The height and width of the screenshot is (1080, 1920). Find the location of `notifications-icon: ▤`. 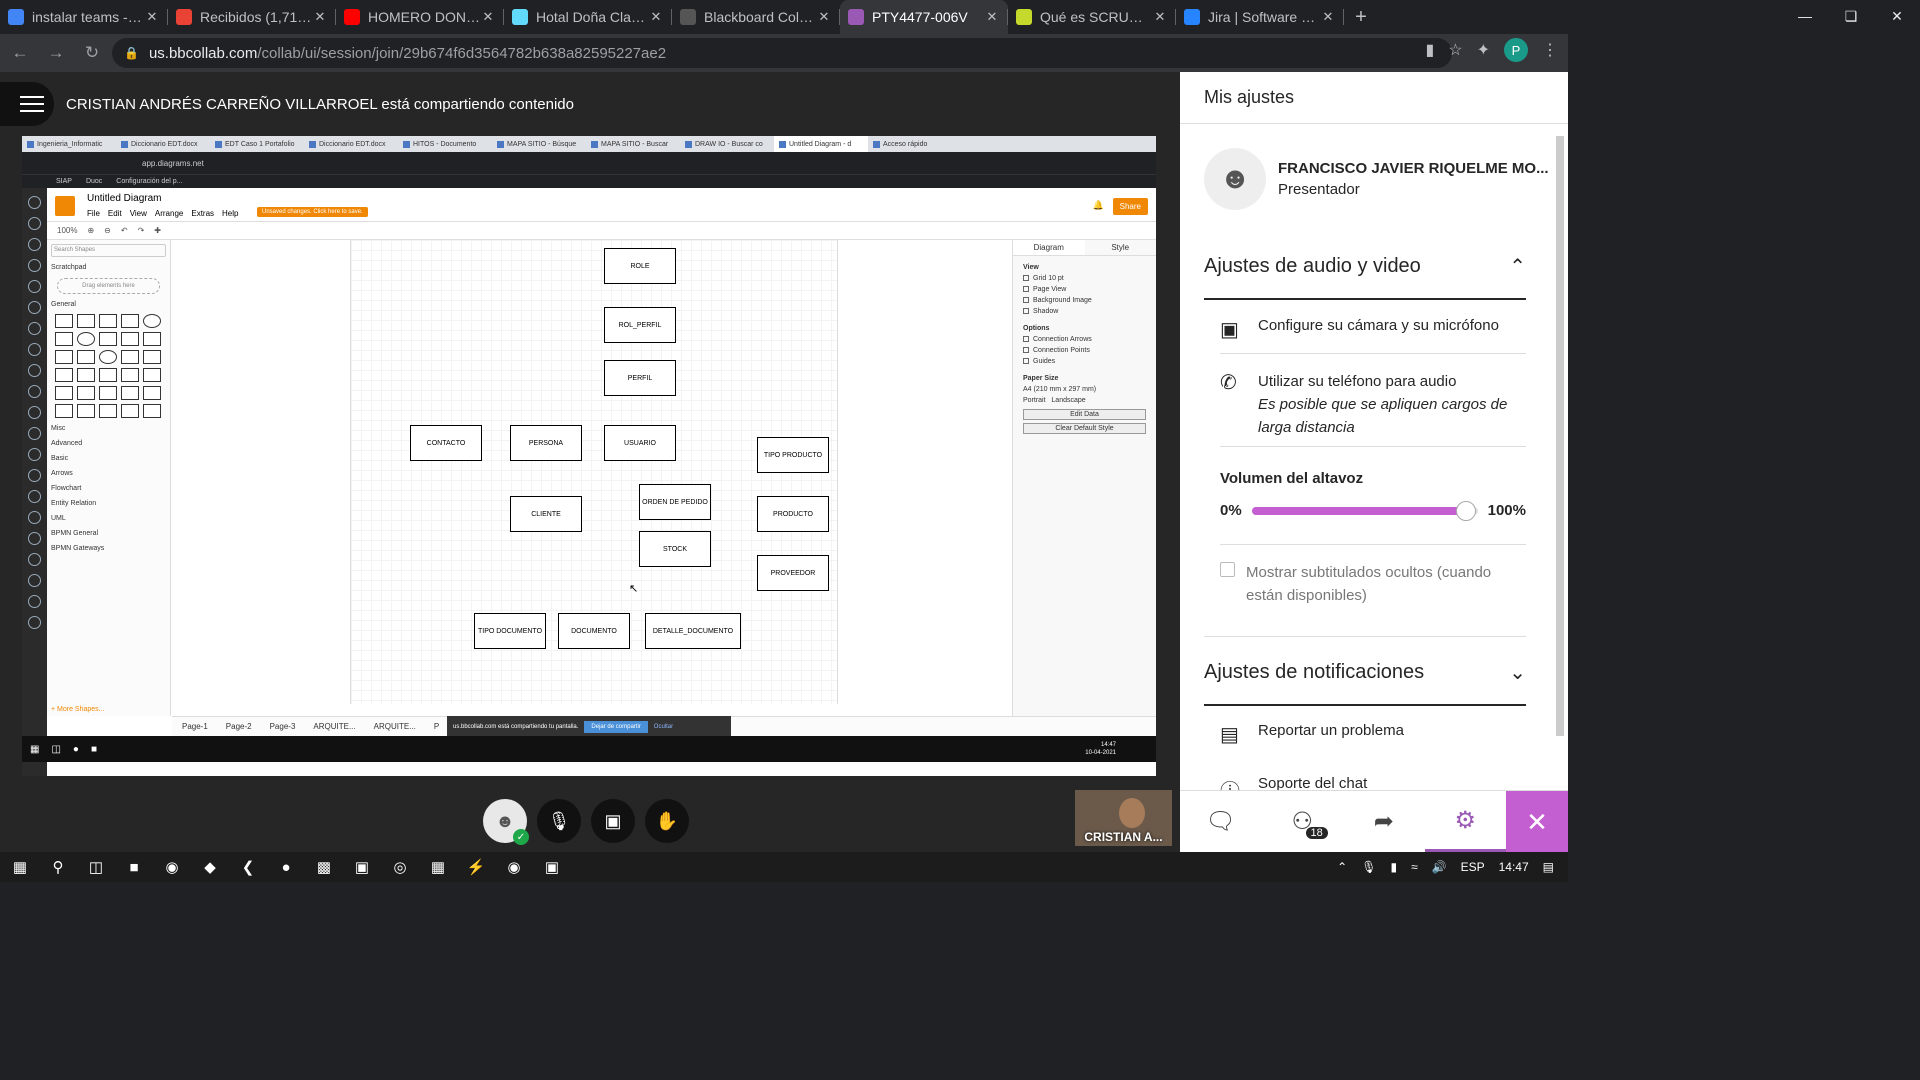

notifications-icon: ▤ is located at coordinates (1548, 867).